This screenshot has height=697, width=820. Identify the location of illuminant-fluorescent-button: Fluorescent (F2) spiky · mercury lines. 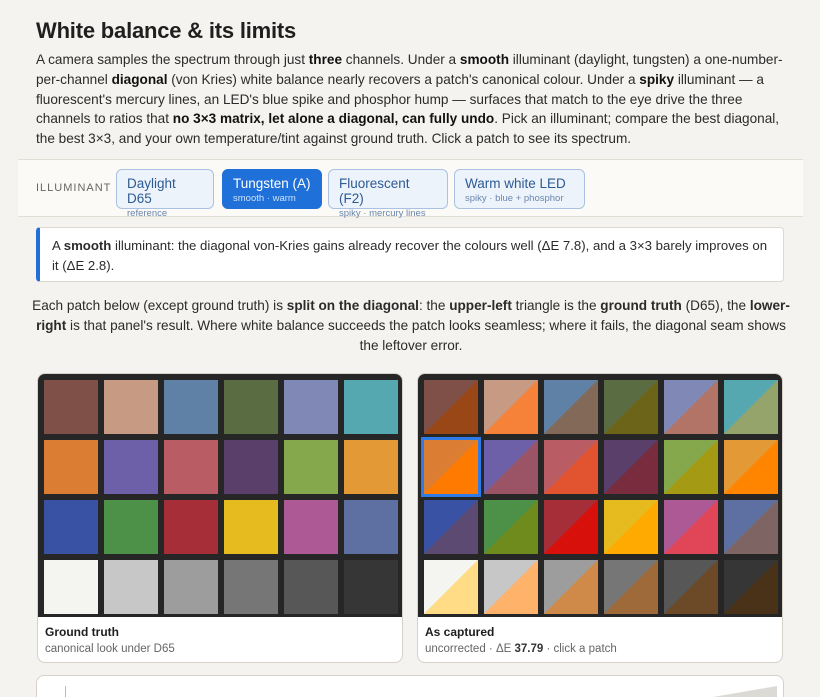
(388, 194).